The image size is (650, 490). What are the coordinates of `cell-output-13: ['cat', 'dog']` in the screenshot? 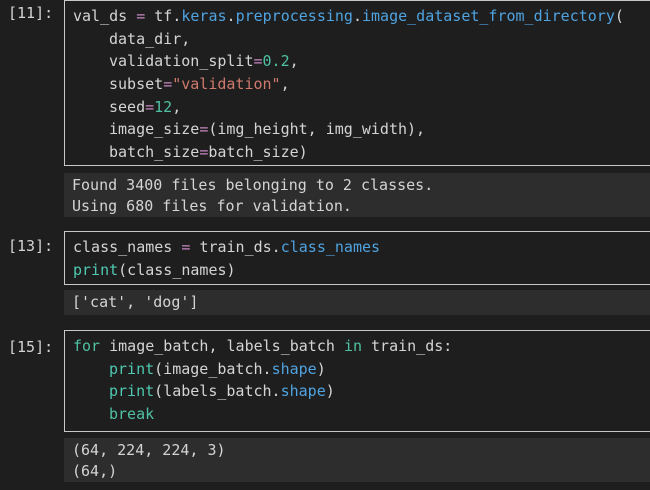 It's located at (357, 302).